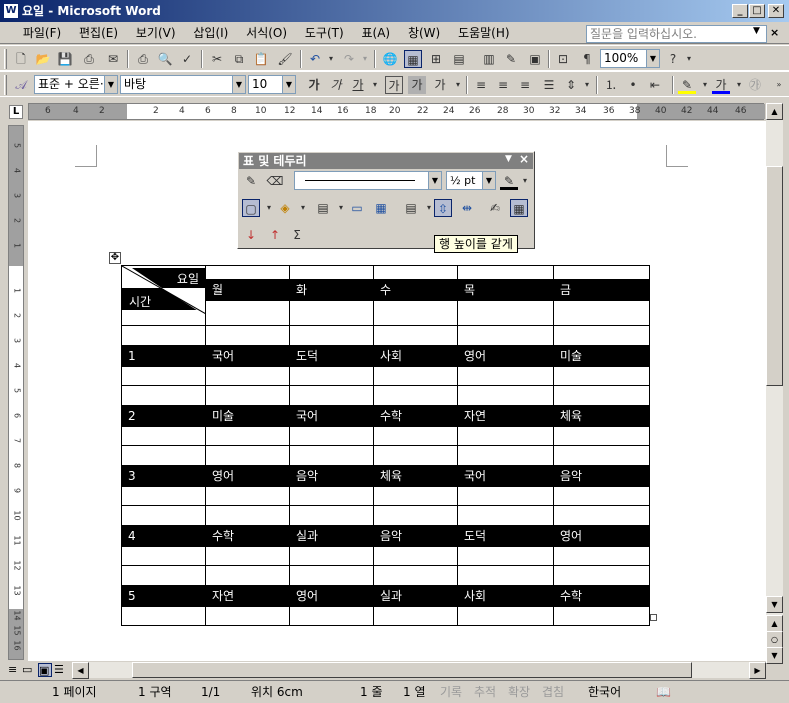 Image resolution: width=789 pixels, height=703 pixels. Describe the element at coordinates (390, 59) in the screenshot. I see `hyperlink-icon: 🌐` at that location.